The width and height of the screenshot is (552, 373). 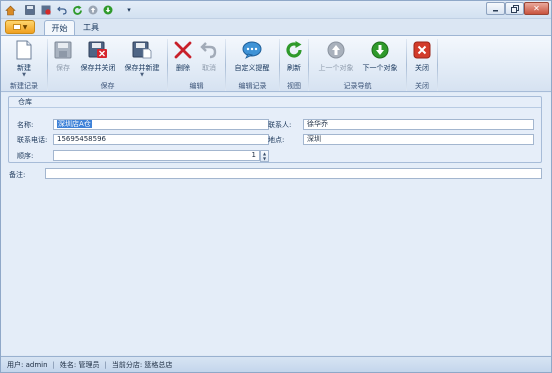 What do you see at coordinates (514, 8) in the screenshot?
I see `restore-button` at bounding box center [514, 8].